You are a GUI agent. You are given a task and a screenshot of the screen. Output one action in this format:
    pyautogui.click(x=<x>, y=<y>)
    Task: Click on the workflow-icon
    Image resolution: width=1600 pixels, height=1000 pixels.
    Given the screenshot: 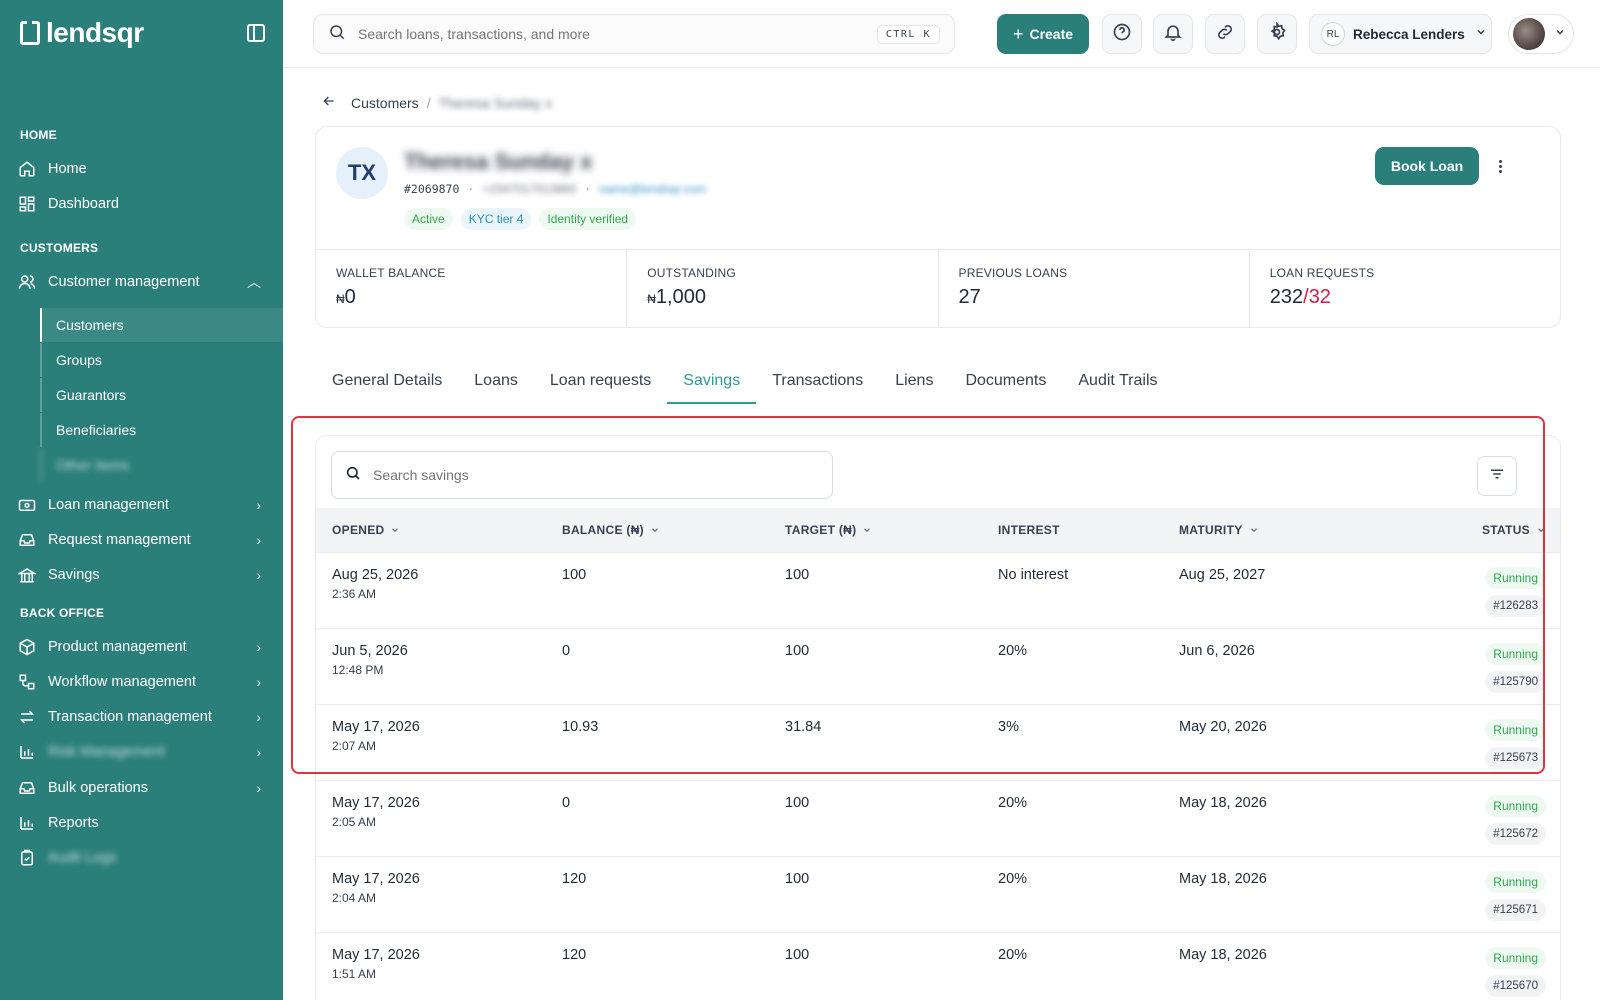 What is the action you would take?
    pyautogui.click(x=27, y=682)
    